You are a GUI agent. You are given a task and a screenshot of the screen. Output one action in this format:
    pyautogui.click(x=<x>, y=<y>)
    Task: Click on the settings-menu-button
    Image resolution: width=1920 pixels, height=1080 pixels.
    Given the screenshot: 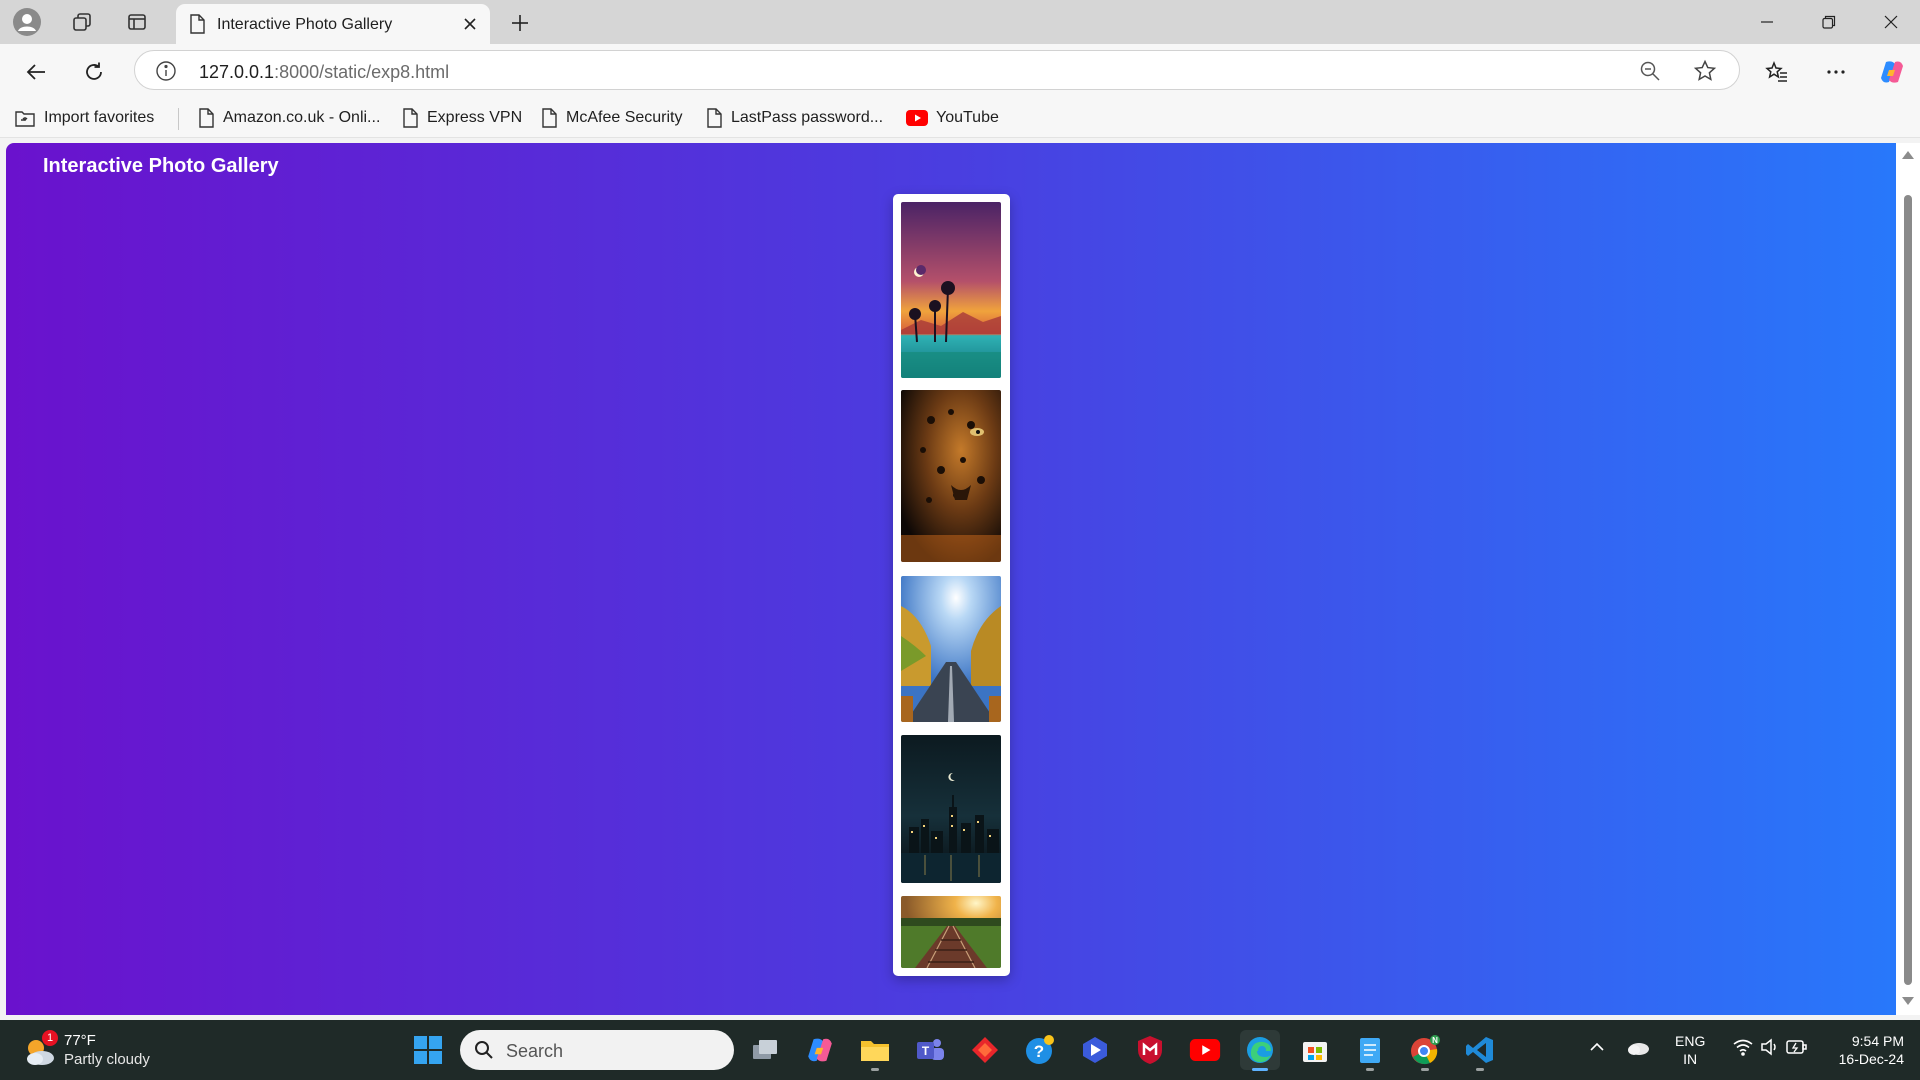 What is the action you would take?
    pyautogui.click(x=1836, y=72)
    